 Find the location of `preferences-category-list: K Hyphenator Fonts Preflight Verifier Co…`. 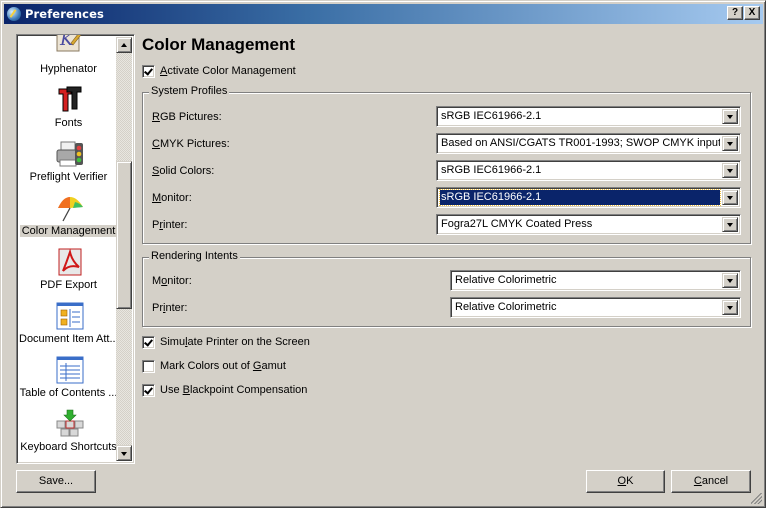

preferences-category-list: K Hyphenator Fonts Preflight Verifier Co… is located at coordinates (75, 249).